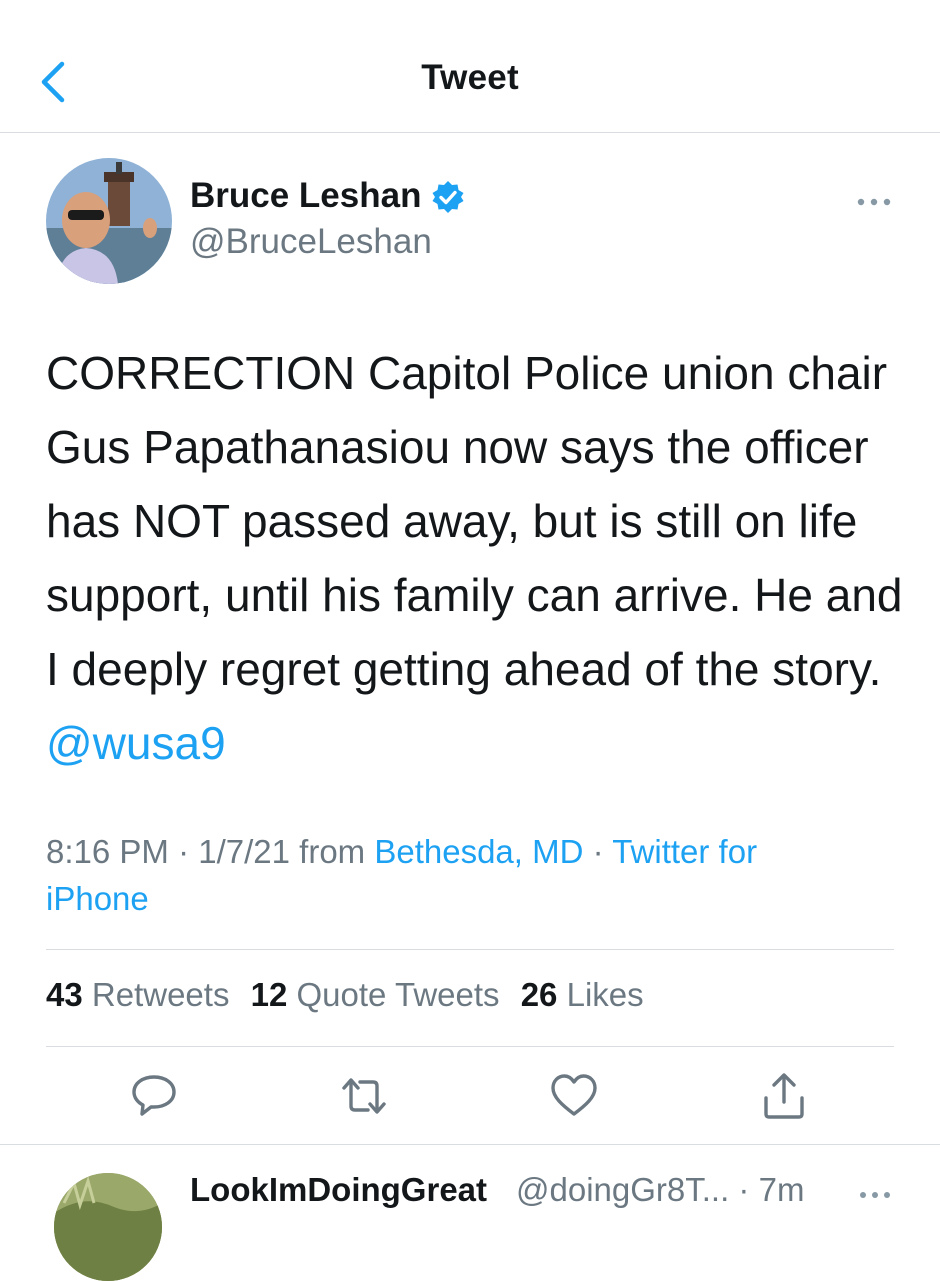 This screenshot has height=1281, width=940. Describe the element at coordinates (332, 851) in the screenshot. I see `from-label: from` at that location.